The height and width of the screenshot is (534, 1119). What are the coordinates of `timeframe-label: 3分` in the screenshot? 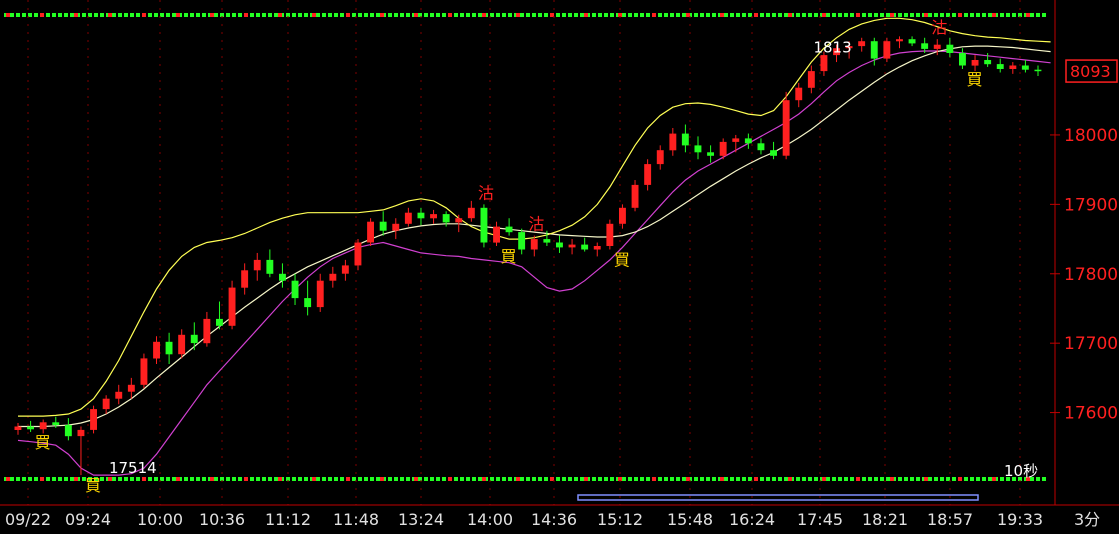 It's located at (1087, 519).